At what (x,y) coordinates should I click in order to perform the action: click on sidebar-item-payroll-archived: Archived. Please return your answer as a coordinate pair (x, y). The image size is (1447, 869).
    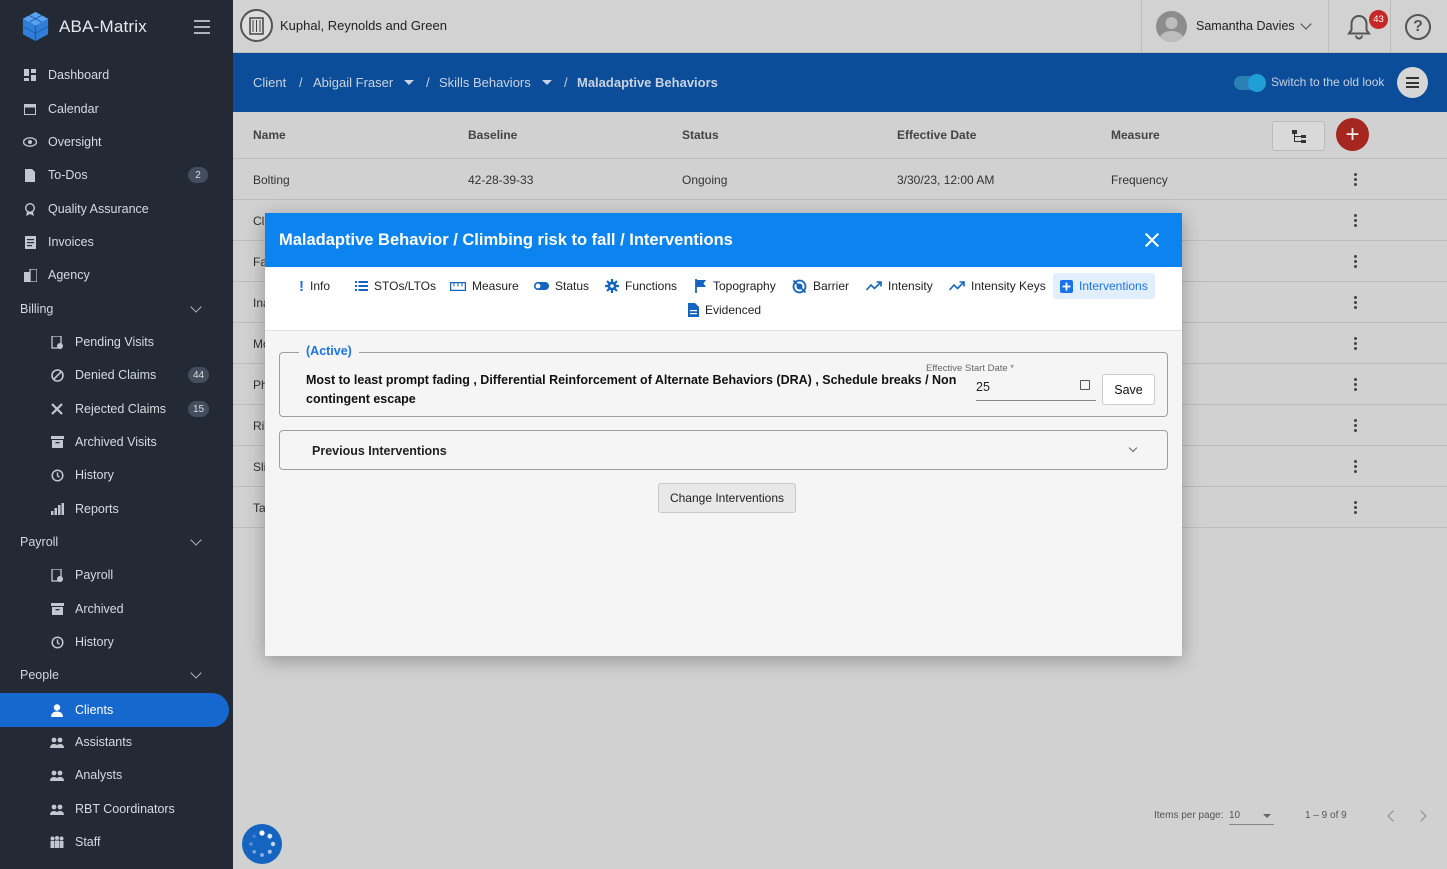
    Looking at the image, I should click on (114, 609).